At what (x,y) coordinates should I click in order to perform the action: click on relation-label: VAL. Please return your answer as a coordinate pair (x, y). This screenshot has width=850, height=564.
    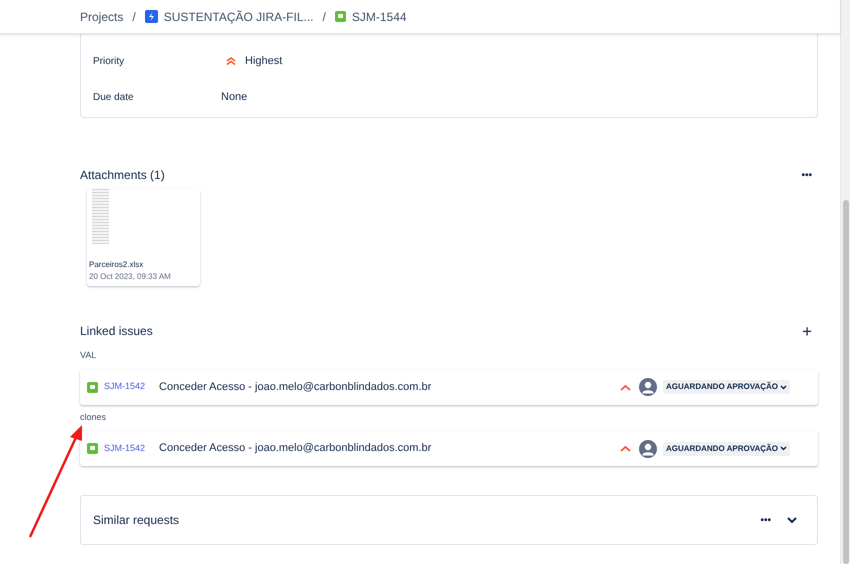
    Looking at the image, I should click on (89, 355).